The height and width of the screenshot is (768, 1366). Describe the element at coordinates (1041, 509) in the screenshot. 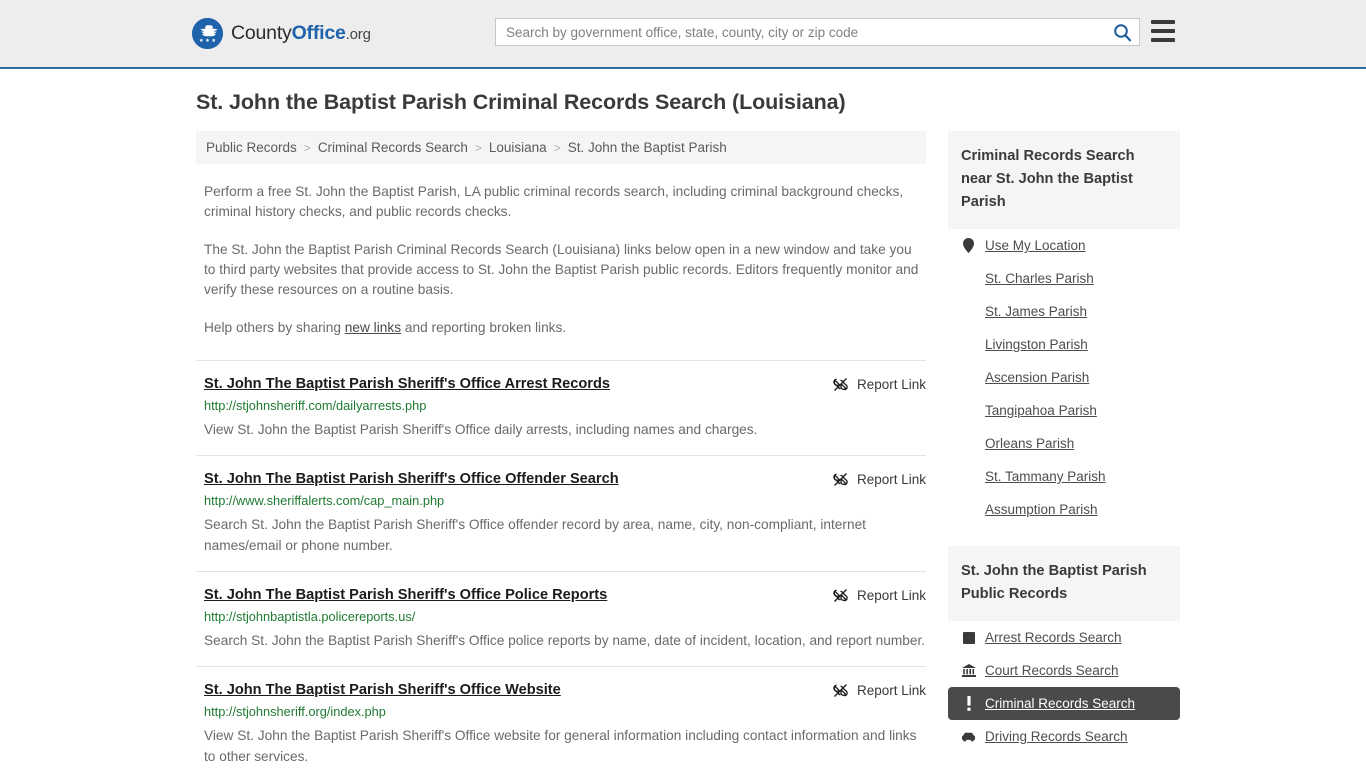

I see `nearby-link: Assumption Parish` at that location.